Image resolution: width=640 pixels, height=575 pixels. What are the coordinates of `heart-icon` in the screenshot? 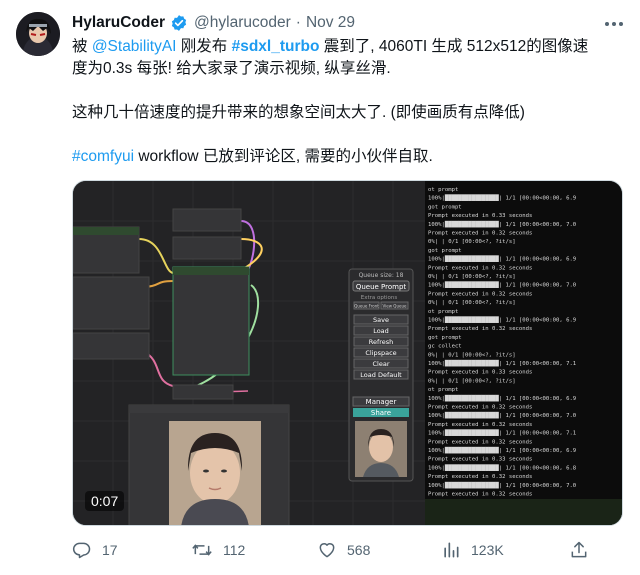 It's located at (327, 550).